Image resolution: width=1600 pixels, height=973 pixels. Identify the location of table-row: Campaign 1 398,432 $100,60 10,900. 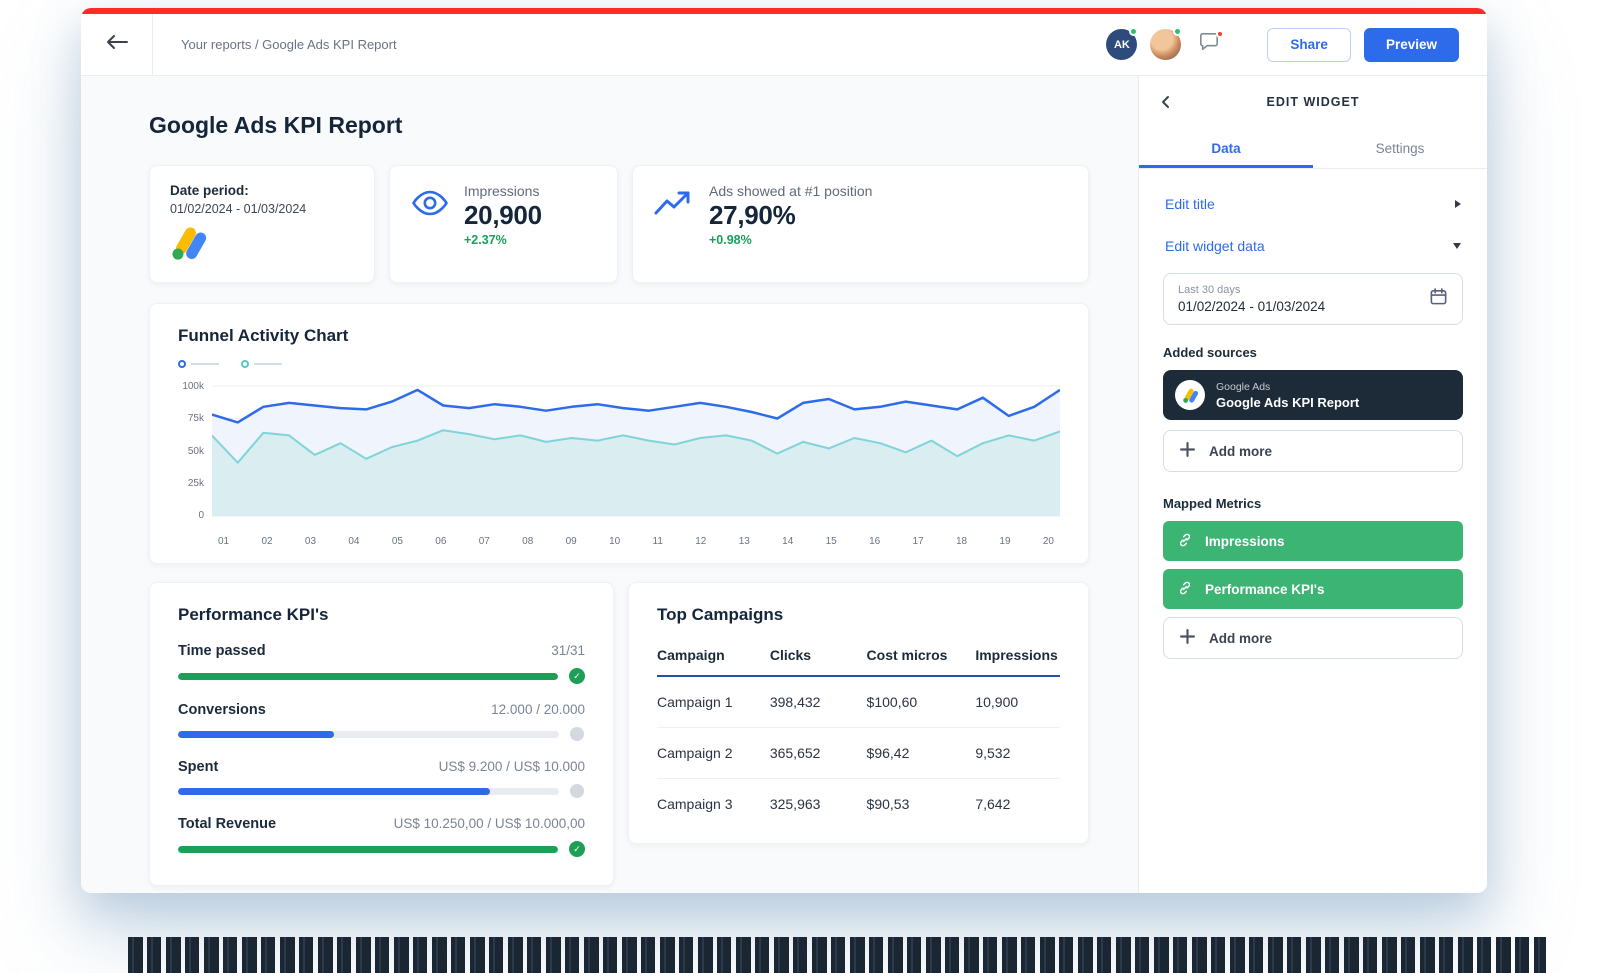
(858, 702).